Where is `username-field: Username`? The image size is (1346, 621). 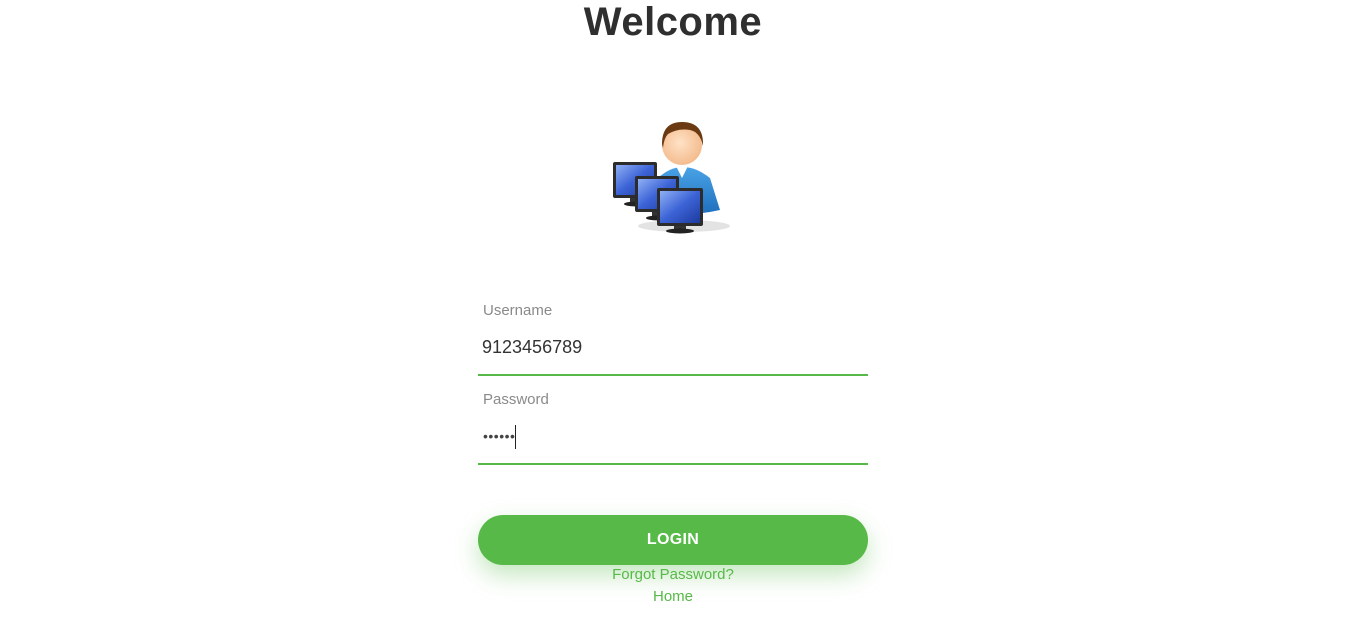
username-field: Username is located at coordinates (673, 338).